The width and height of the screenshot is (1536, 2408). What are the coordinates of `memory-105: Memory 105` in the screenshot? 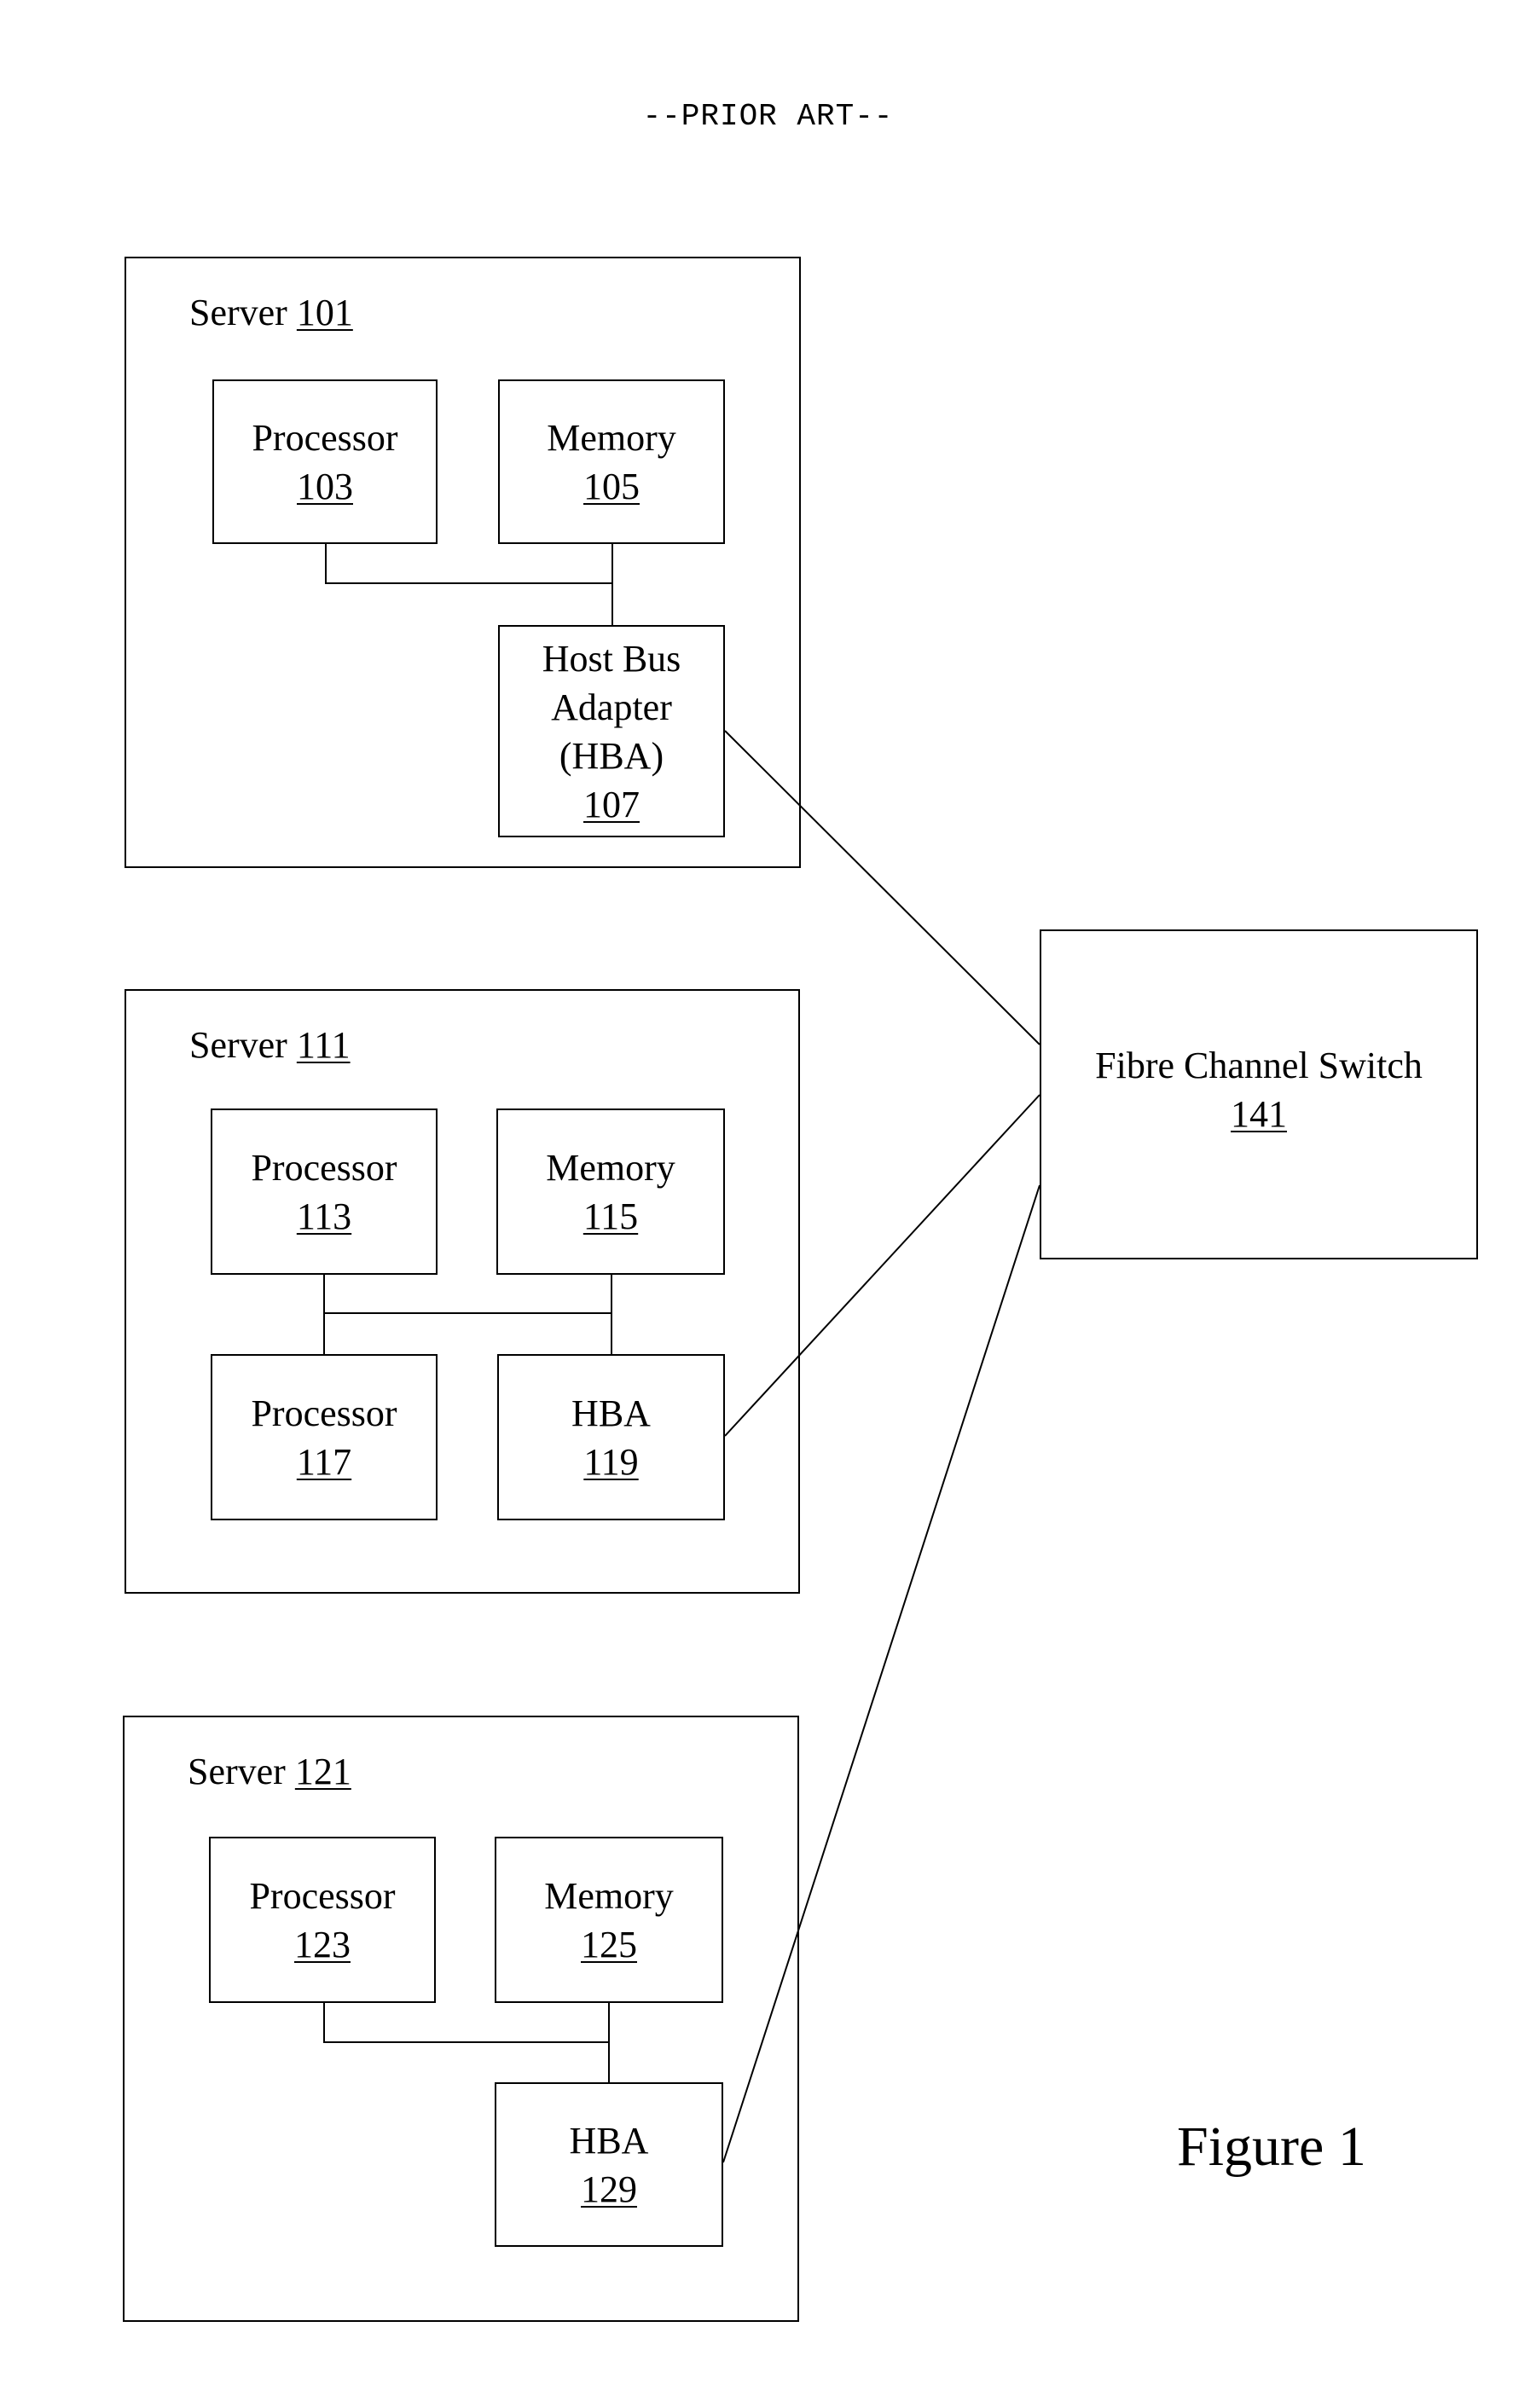 It's located at (612, 461).